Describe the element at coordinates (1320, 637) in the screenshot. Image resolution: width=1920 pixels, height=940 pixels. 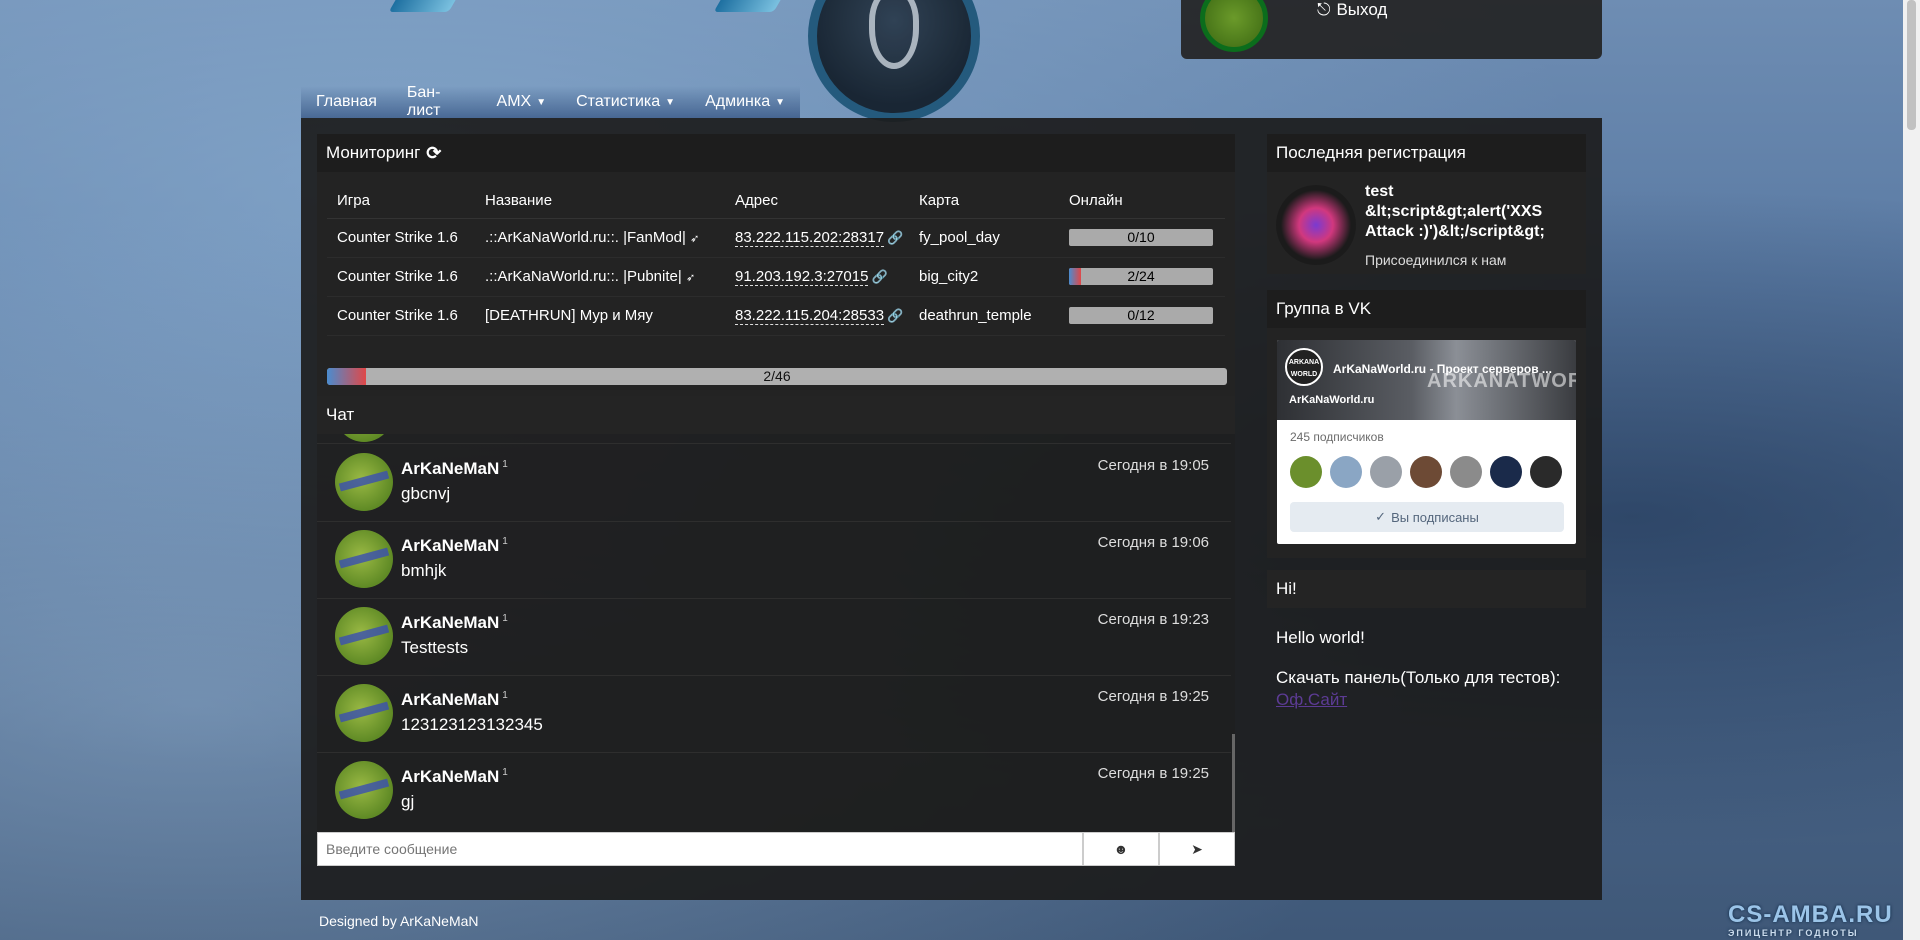
I see `hello-text: Hello world!` at that location.